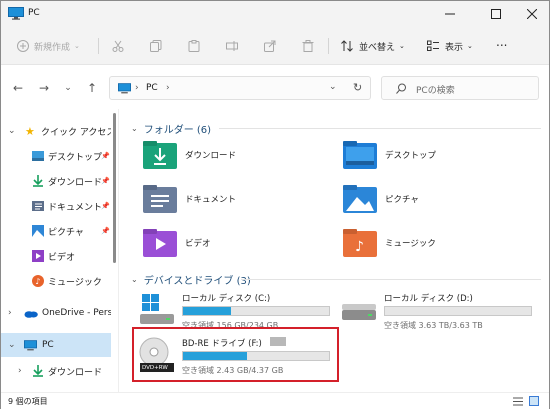  Describe the element at coordinates (197, 281) in the screenshot. I see `group-header-label: デバイスとドライブ (3)` at that location.